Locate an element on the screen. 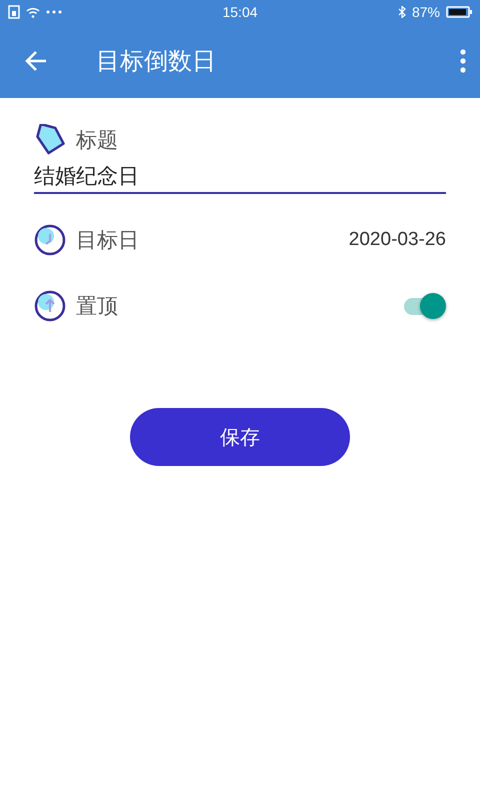 Image resolution: width=480 pixels, height=803 pixels. more-icon is located at coordinates (54, 12).